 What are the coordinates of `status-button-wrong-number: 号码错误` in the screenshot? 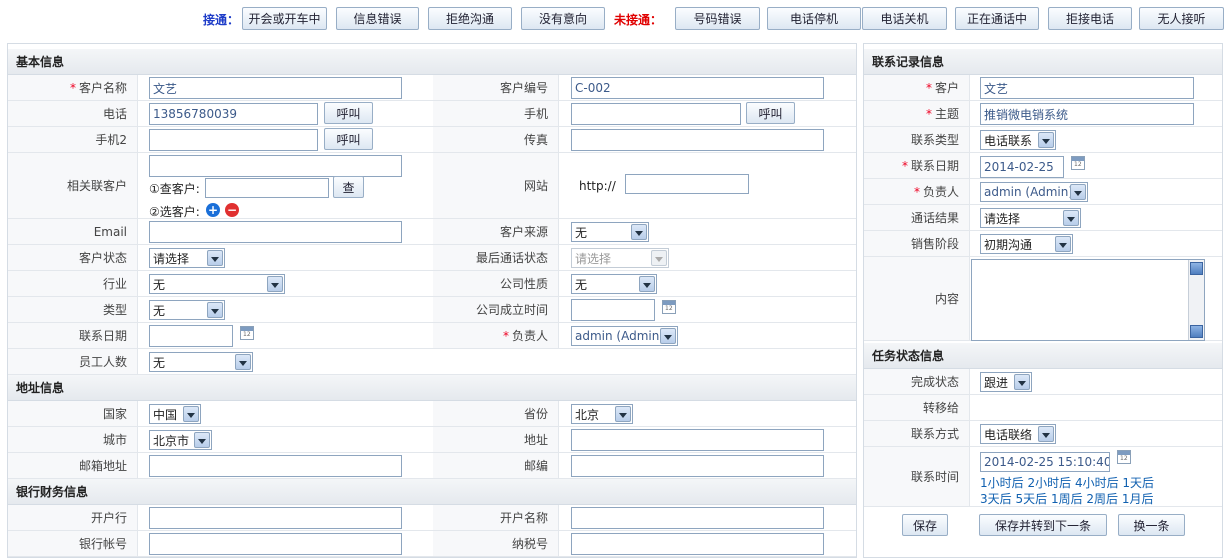 It's located at (717, 18).